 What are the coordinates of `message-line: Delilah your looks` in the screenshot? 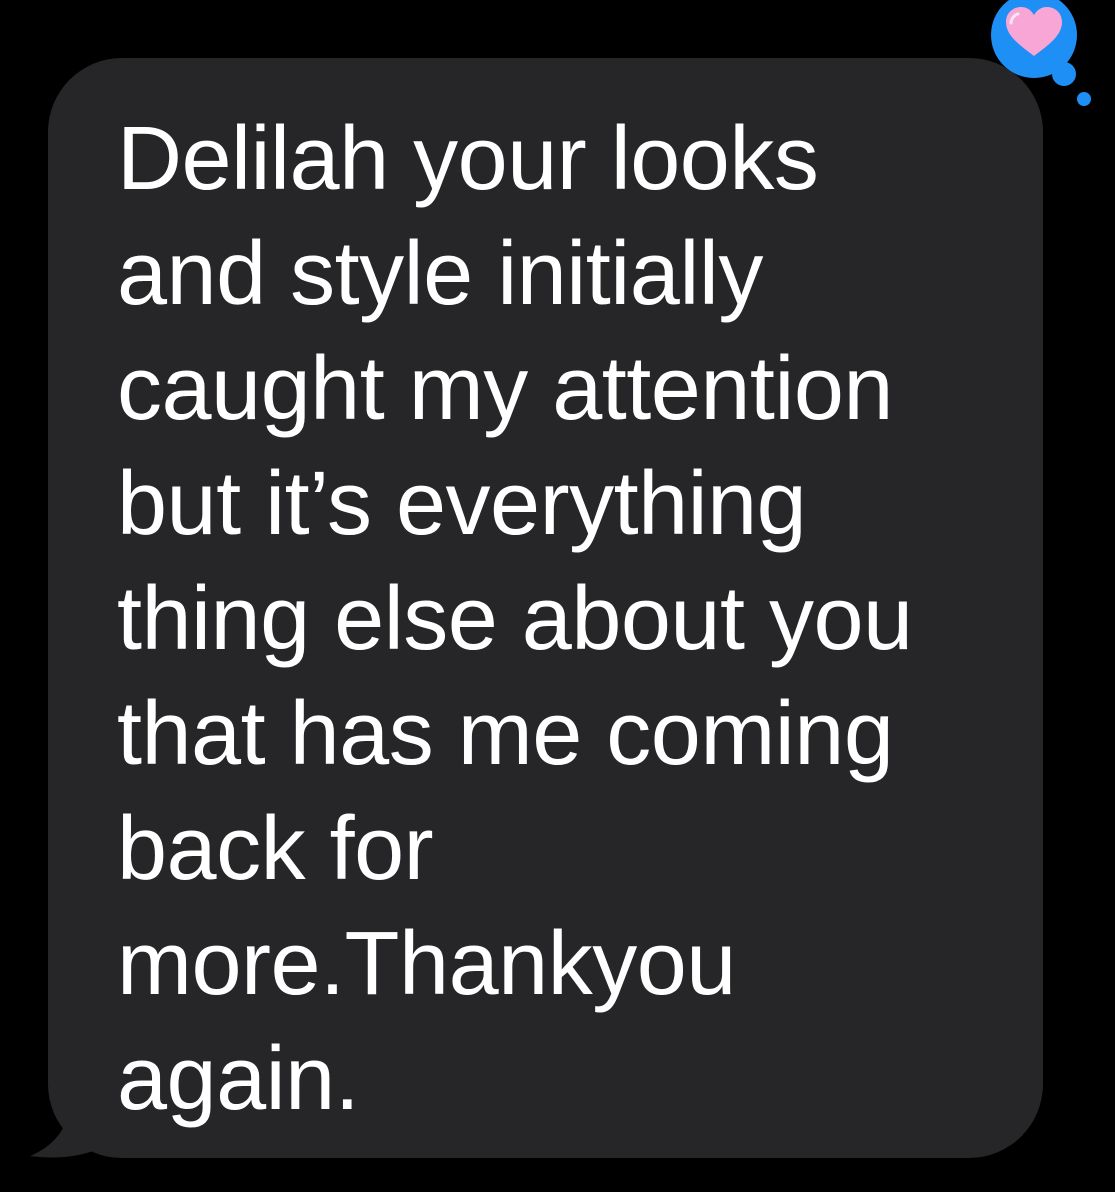 It's located at (468, 159).